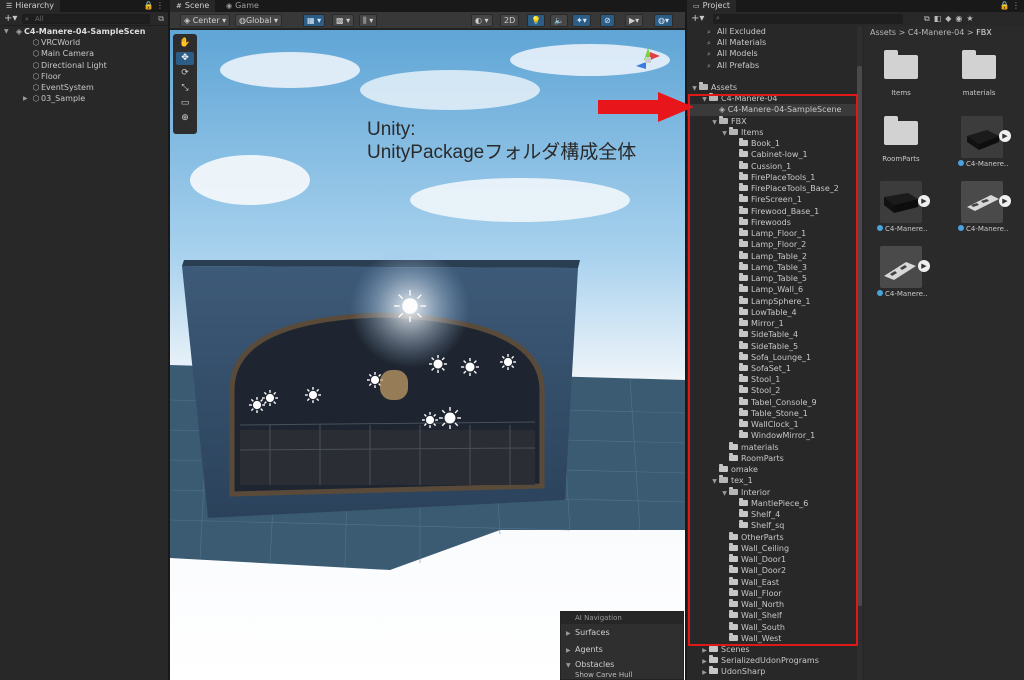 The width and height of the screenshot is (1024, 680). I want to click on create-asset-button: +▾, so click(697, 19).